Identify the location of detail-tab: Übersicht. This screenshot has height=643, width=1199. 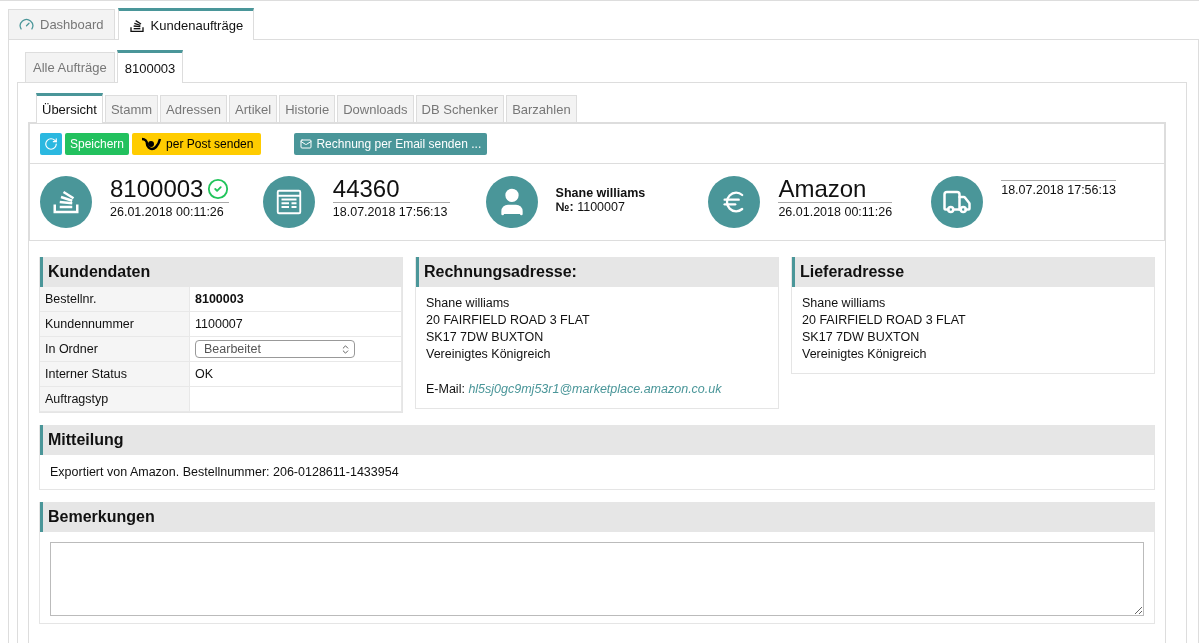
(69, 108).